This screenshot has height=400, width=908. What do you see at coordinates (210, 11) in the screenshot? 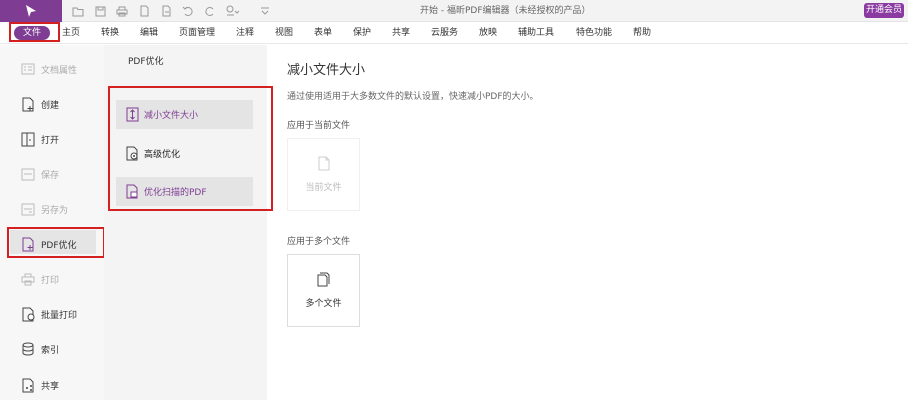
I see `redo-icon` at bounding box center [210, 11].